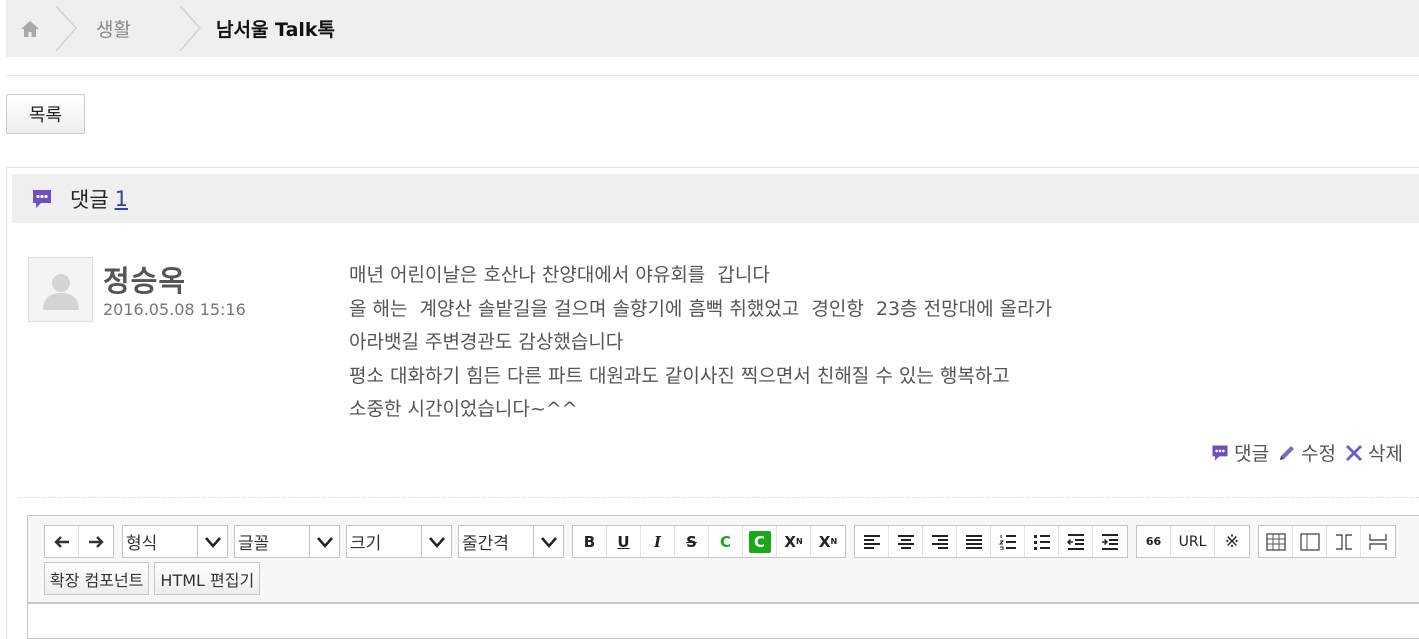 The image size is (1419, 639). Describe the element at coordinates (463, 409) in the screenshot. I see `comment-line: 소중한 시간이었습니다~^^` at that location.